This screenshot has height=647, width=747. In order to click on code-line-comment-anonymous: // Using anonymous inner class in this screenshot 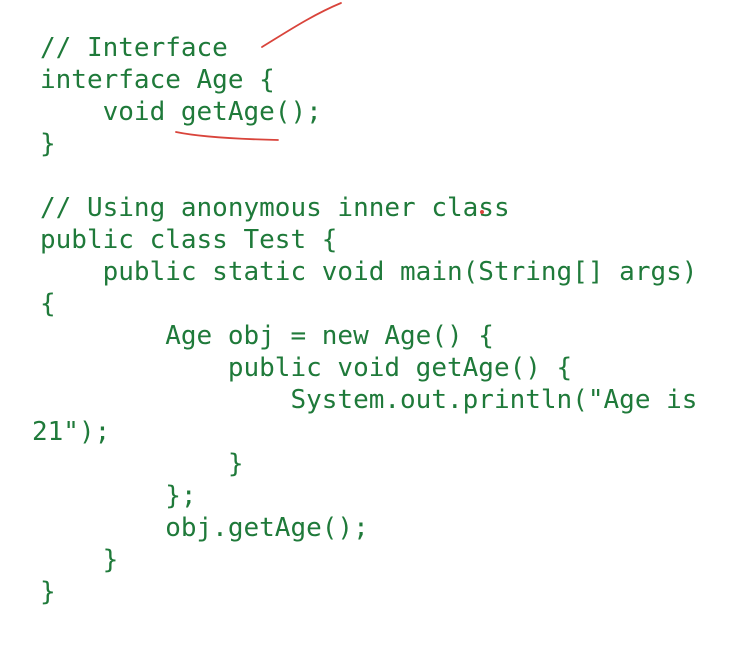, I will do `click(275, 208)`.